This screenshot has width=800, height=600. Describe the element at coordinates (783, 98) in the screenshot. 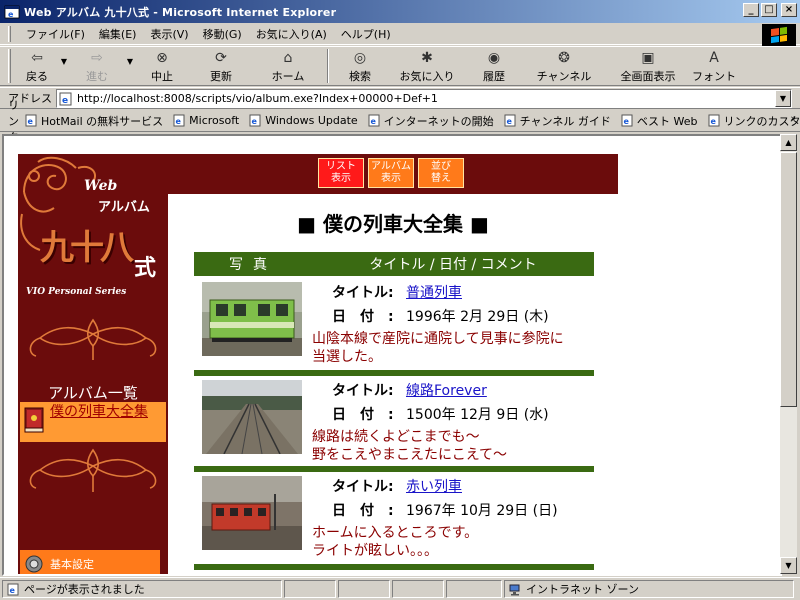

I see `address-dropdown: ▼` at that location.